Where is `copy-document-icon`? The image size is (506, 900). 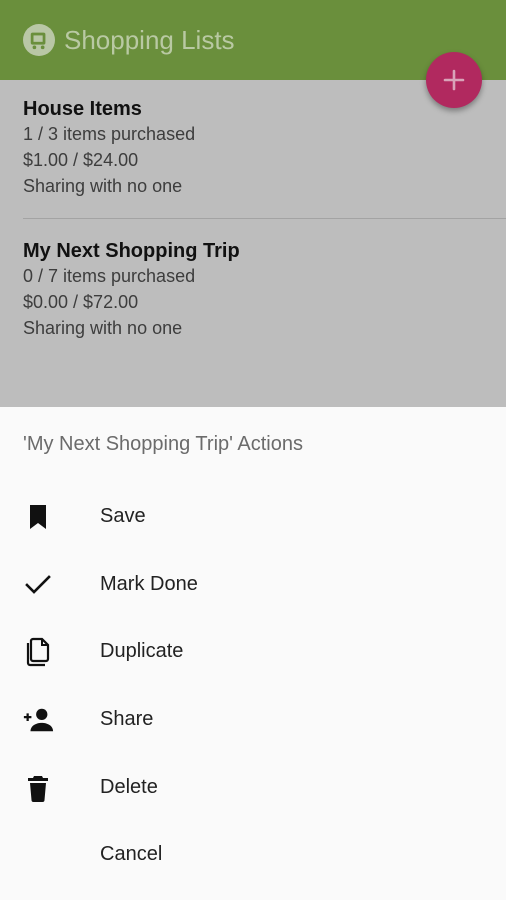
copy-document-icon is located at coordinates (38, 652).